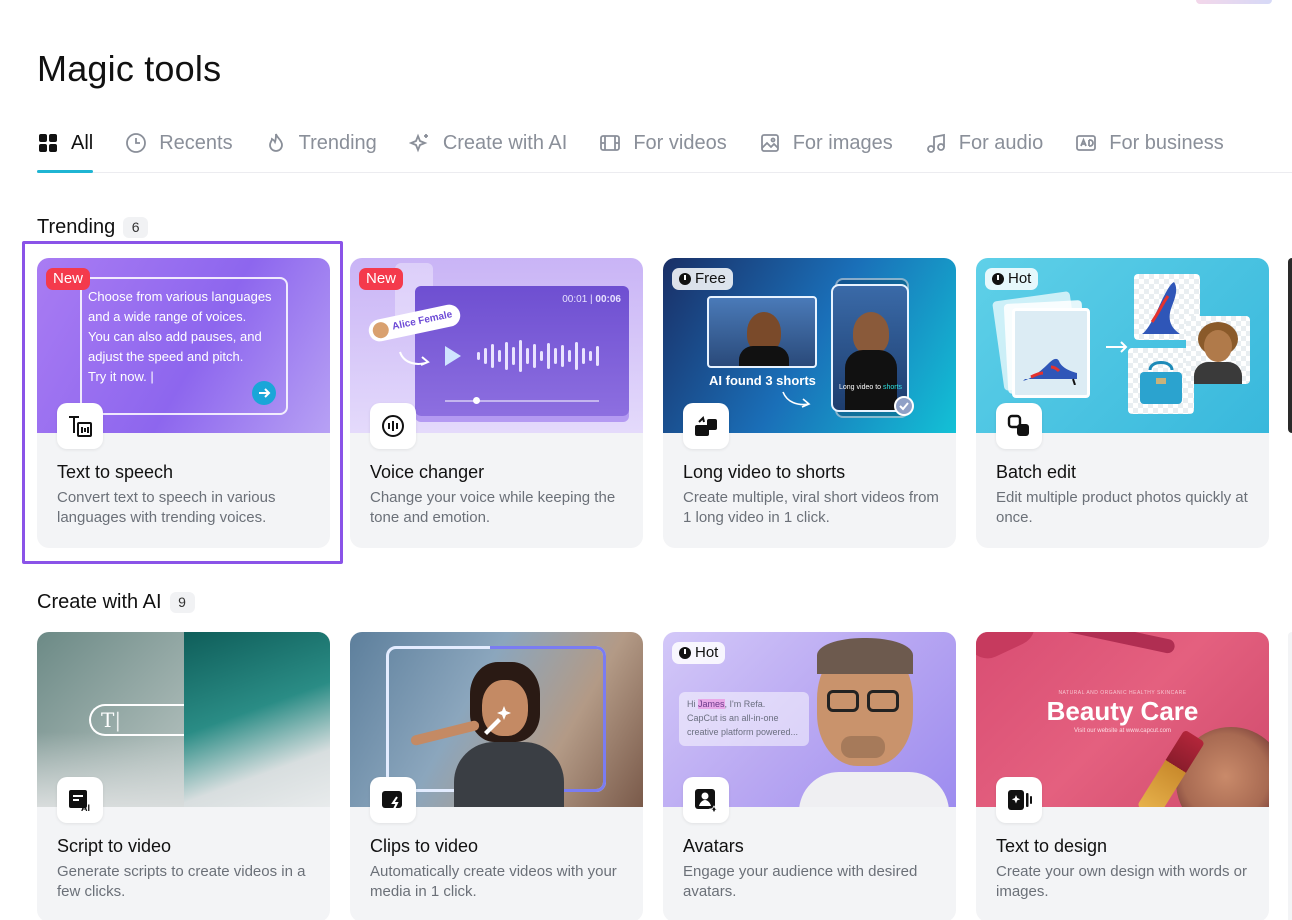 The image size is (1292, 920). I want to click on play-icon, so click(453, 356).